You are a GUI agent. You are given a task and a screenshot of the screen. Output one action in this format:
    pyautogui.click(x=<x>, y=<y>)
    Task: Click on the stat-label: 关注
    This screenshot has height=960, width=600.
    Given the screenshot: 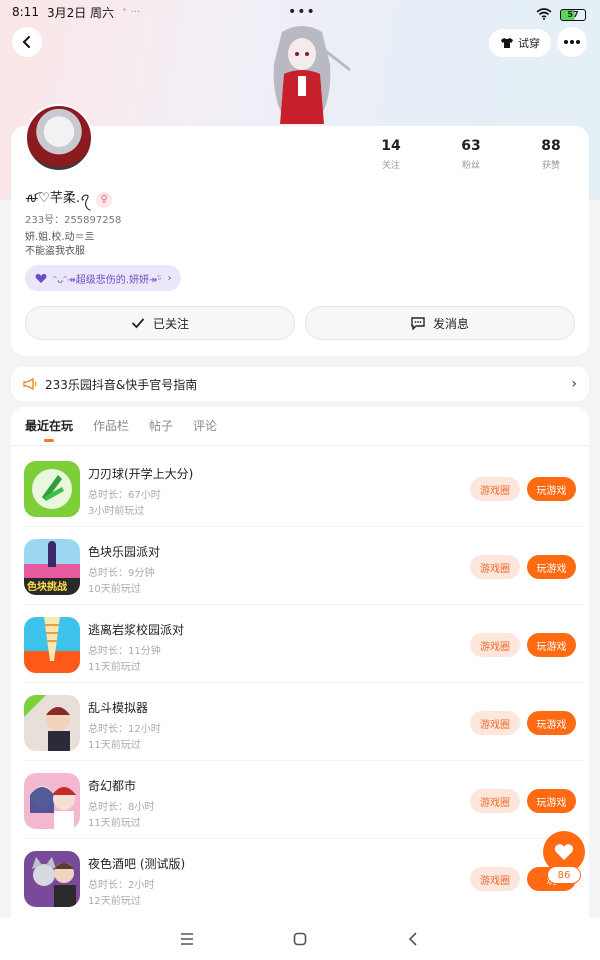 What is the action you would take?
    pyautogui.click(x=390, y=166)
    